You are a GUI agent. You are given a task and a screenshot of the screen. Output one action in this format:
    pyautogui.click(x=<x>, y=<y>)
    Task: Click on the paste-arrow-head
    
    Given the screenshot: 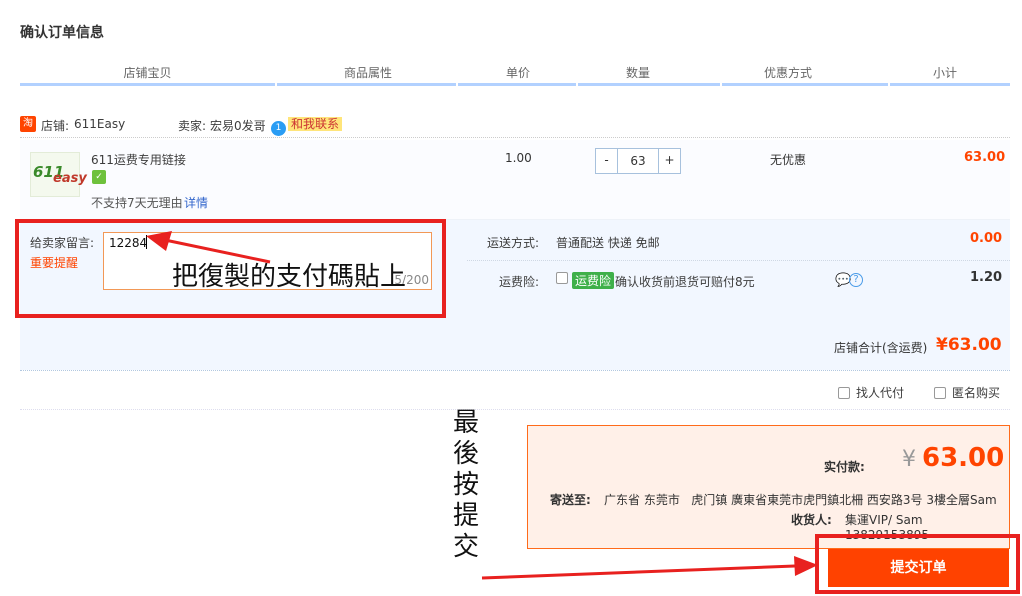 What is the action you would take?
    pyautogui.click(x=159, y=241)
    